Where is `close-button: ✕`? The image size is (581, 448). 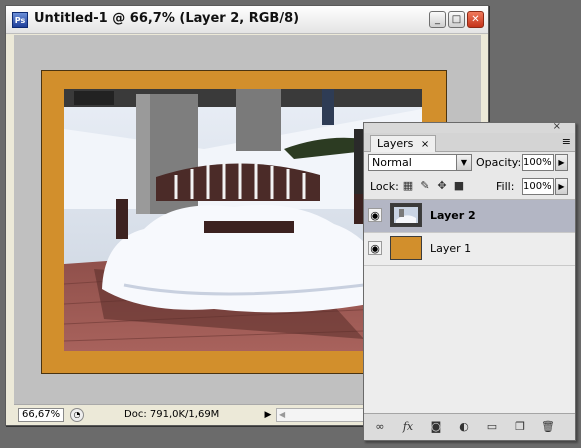
close-button: ✕ is located at coordinates (475, 19).